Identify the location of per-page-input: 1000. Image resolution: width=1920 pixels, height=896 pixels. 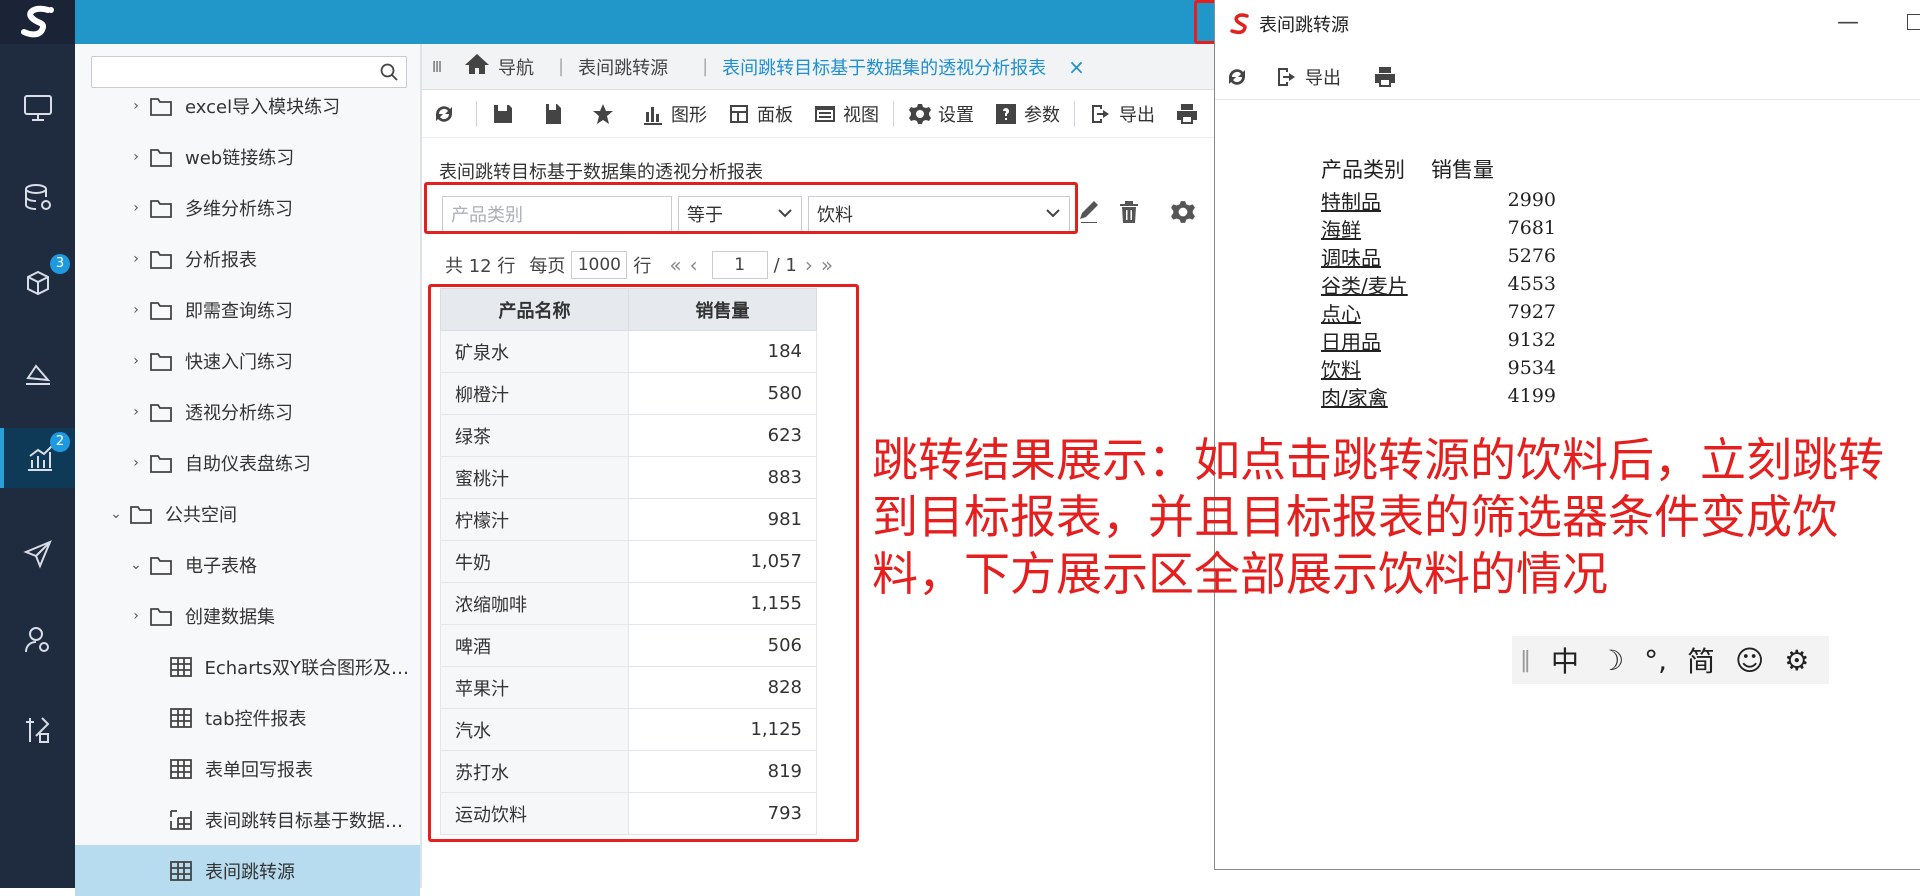
(599, 265).